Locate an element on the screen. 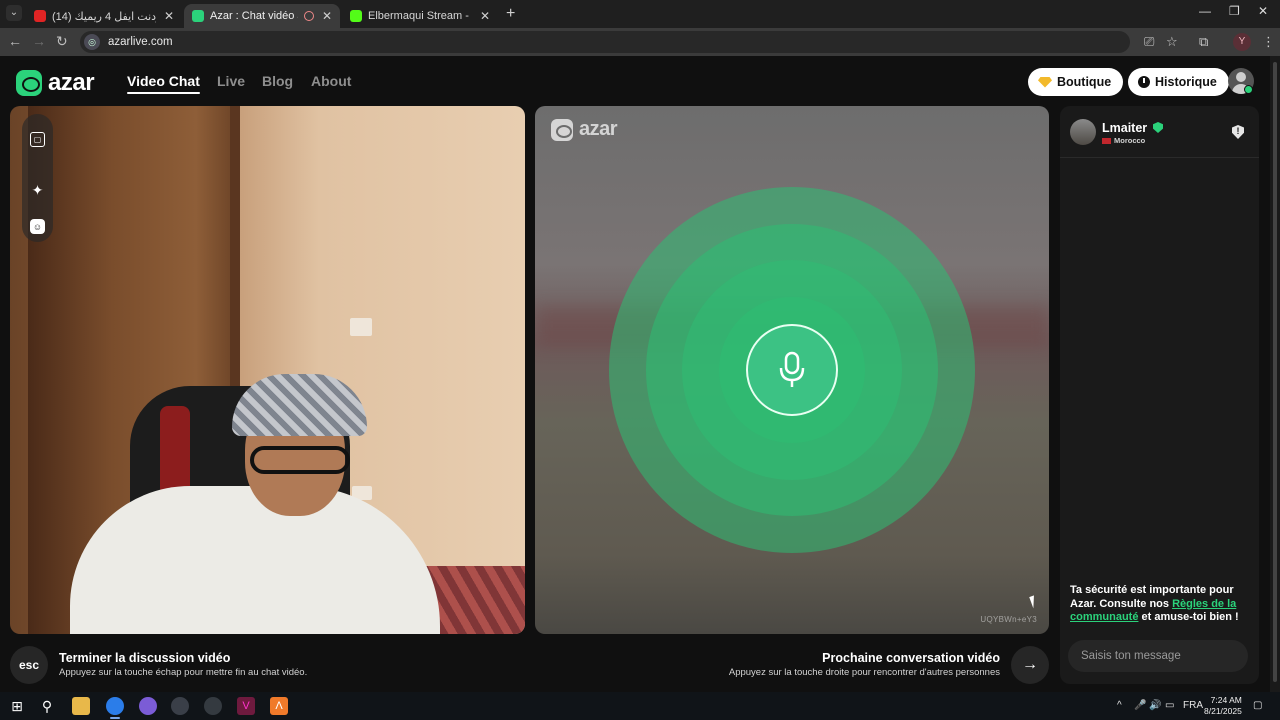 The image size is (1280, 720). notifications-icon: ▢ is located at coordinates (1257, 705).